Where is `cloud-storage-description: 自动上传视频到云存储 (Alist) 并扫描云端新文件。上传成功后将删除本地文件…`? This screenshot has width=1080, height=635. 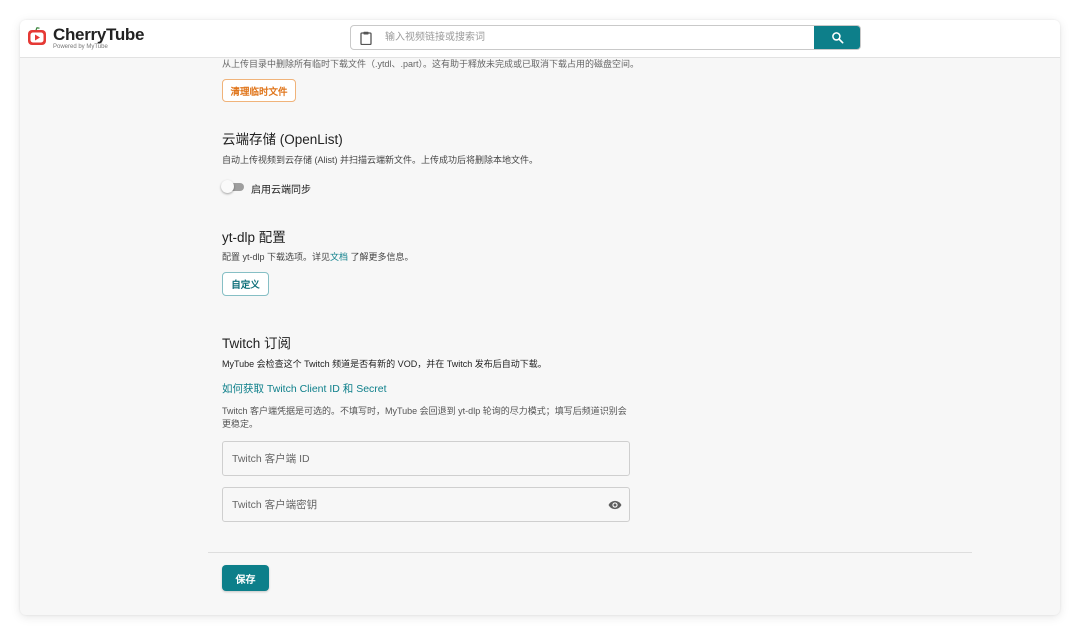
cloud-storage-description: 自动上传视频到云存储 (Alist) 并扫描云端新文件。上传成功后将删除本地文件… is located at coordinates (380, 160).